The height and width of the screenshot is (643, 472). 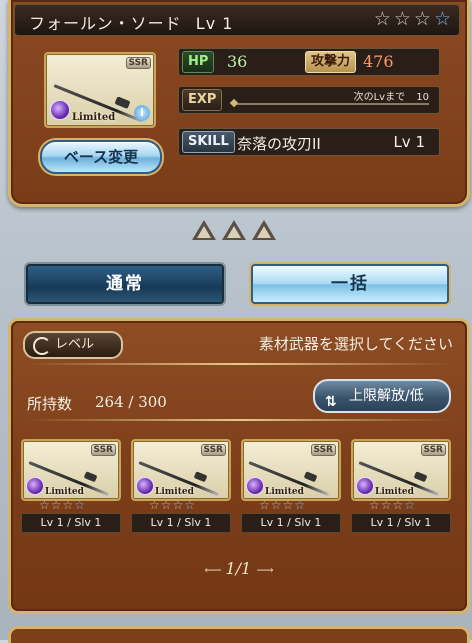 What do you see at coordinates (331, 62) in the screenshot?
I see `atk-tag: 攻撃力` at bounding box center [331, 62].